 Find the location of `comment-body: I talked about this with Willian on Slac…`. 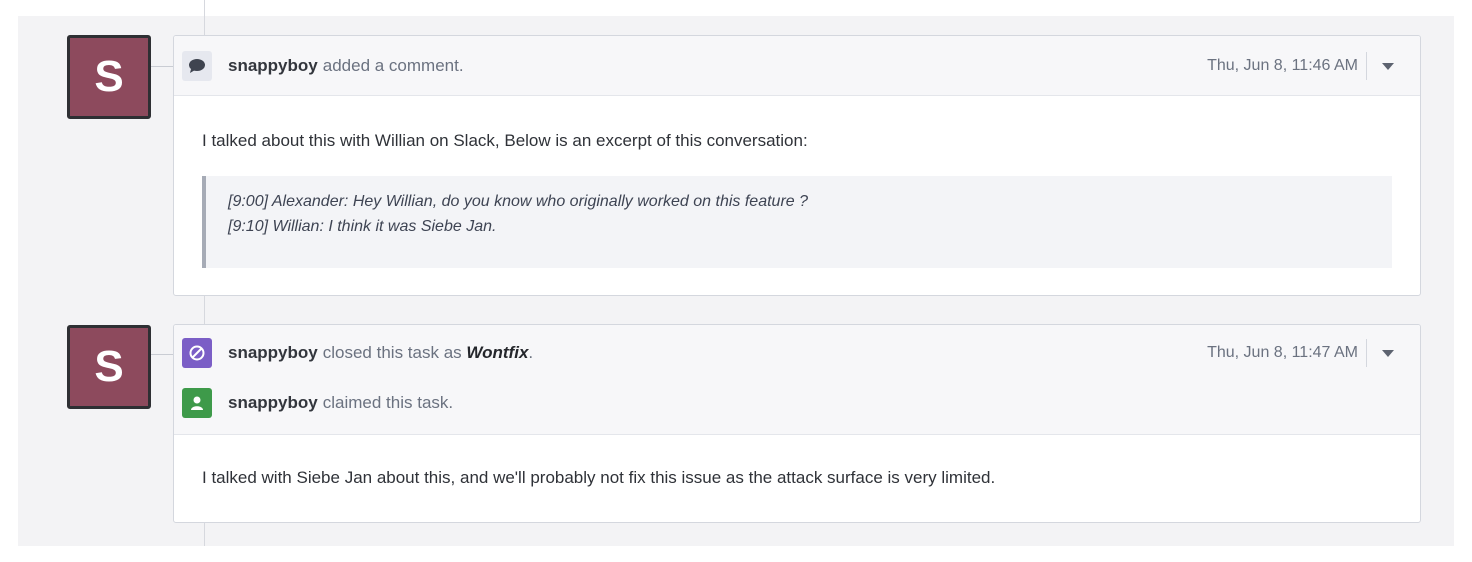

comment-body: I talked about this with Willian on Slac… is located at coordinates (505, 140).